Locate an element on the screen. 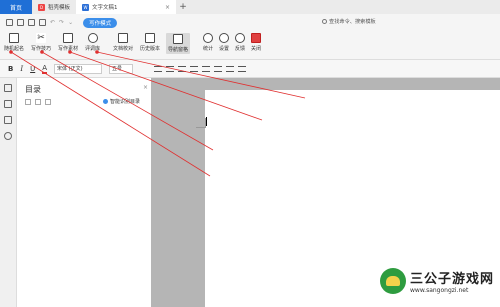 Image resolution: width=500 pixels, height=307 pixels. word-doc-icon: W is located at coordinates (86, 7).